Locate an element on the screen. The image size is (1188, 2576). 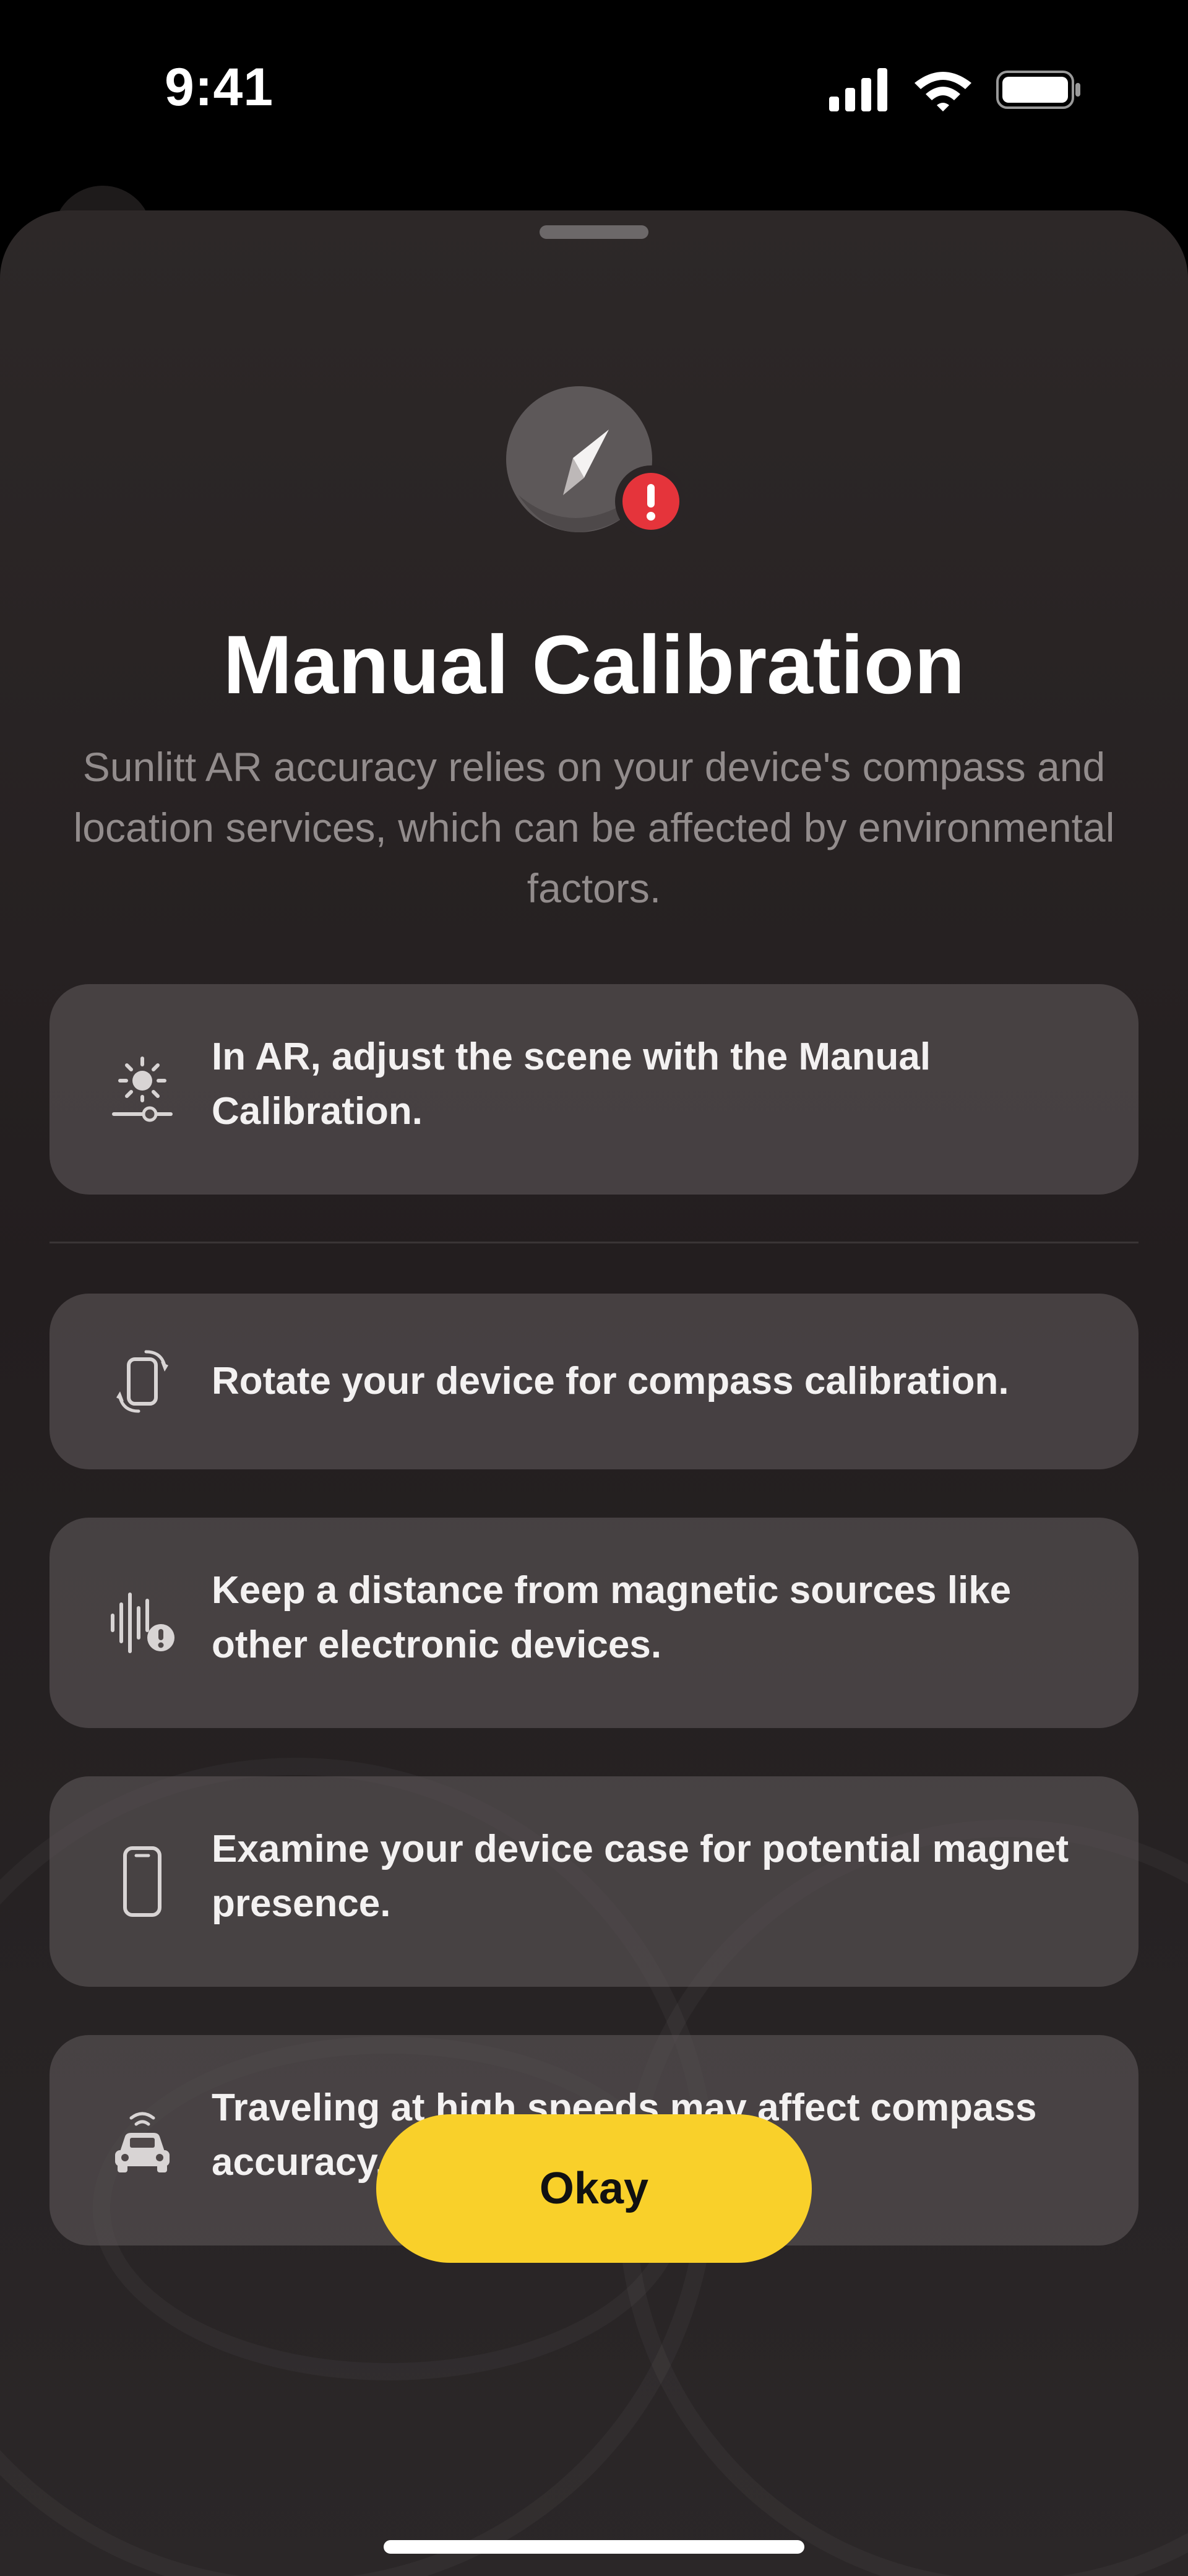
home-indicator is located at coordinates (594, 2547).